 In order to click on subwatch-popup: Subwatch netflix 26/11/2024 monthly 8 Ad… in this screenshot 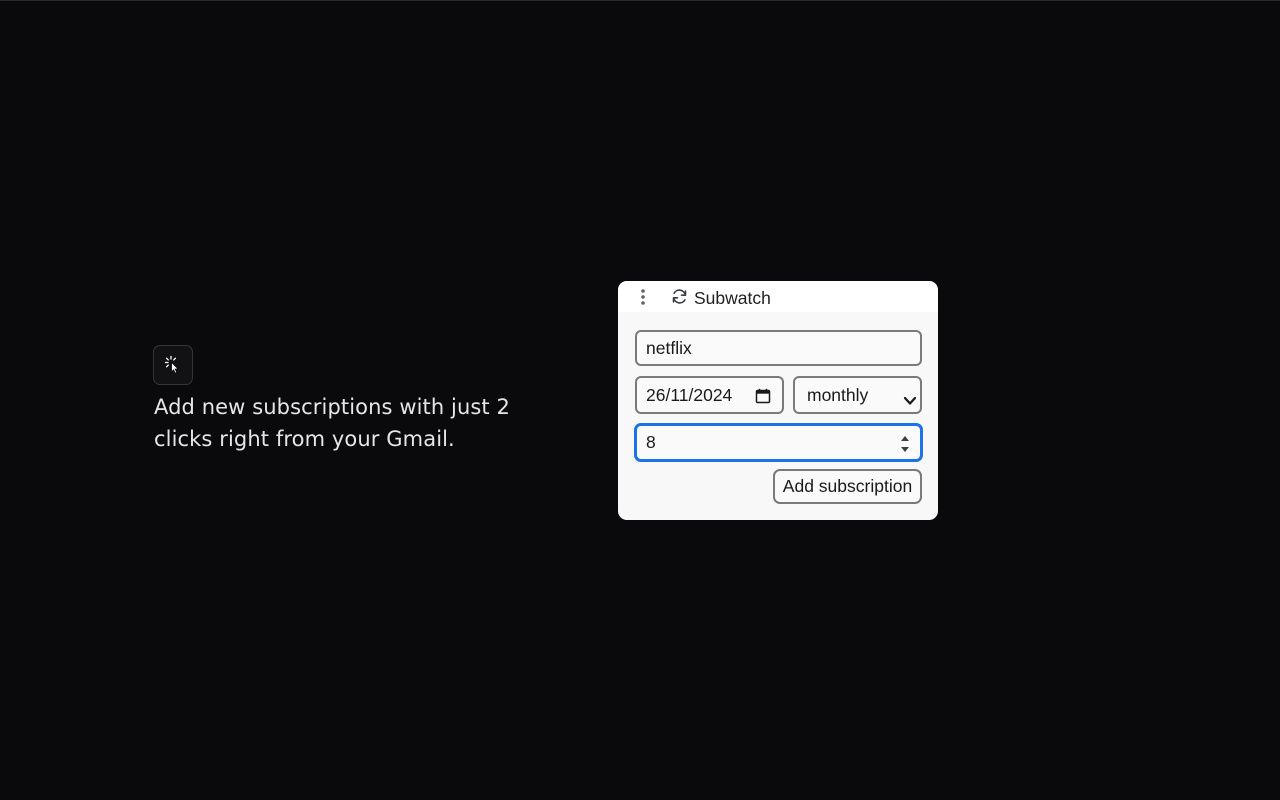, I will do `click(778, 400)`.